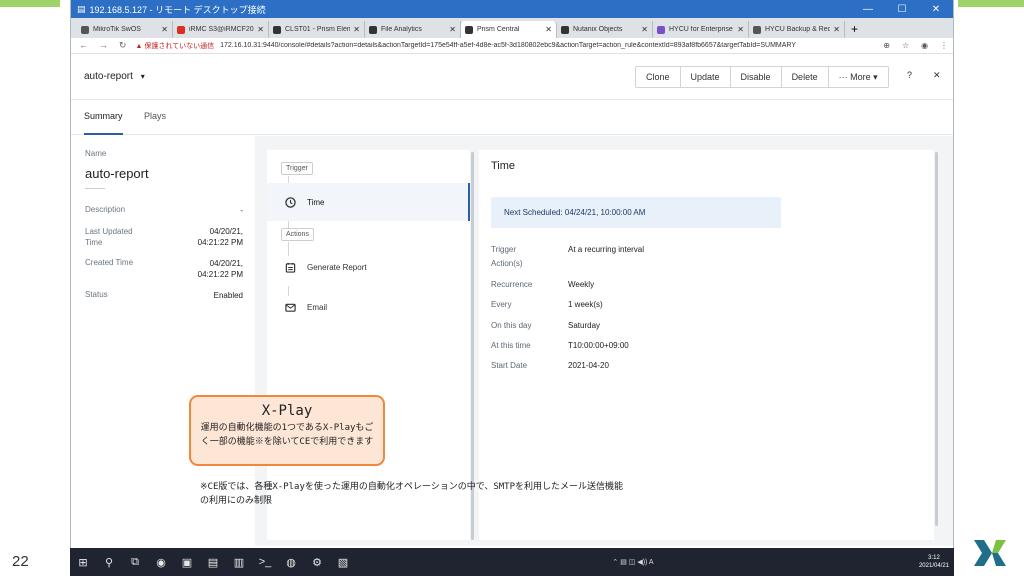 The height and width of the screenshot is (576, 1024). Describe the element at coordinates (220, 237) in the screenshot. I see `last-updated-value: 04/20/21, 04:21:22 PM` at that location.